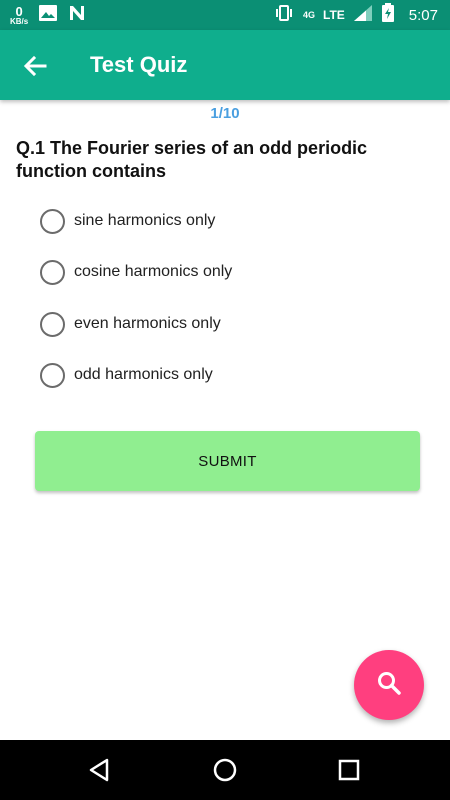  I want to click on image-icon, so click(48, 15).